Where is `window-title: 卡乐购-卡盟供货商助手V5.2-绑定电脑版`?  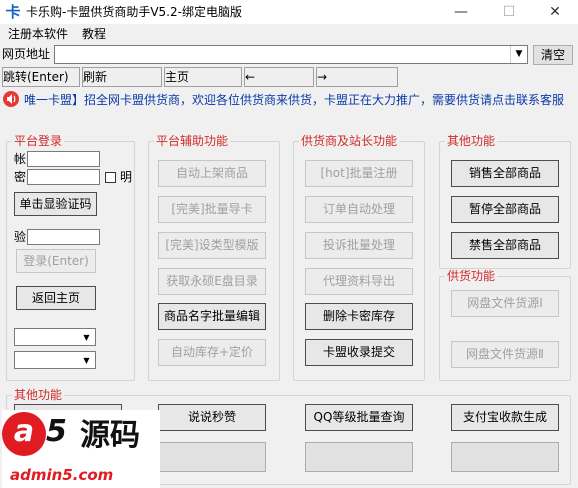 window-title: 卡乐购-卡盟供货商助手V5.2-绑定电脑版 is located at coordinates (134, 12).